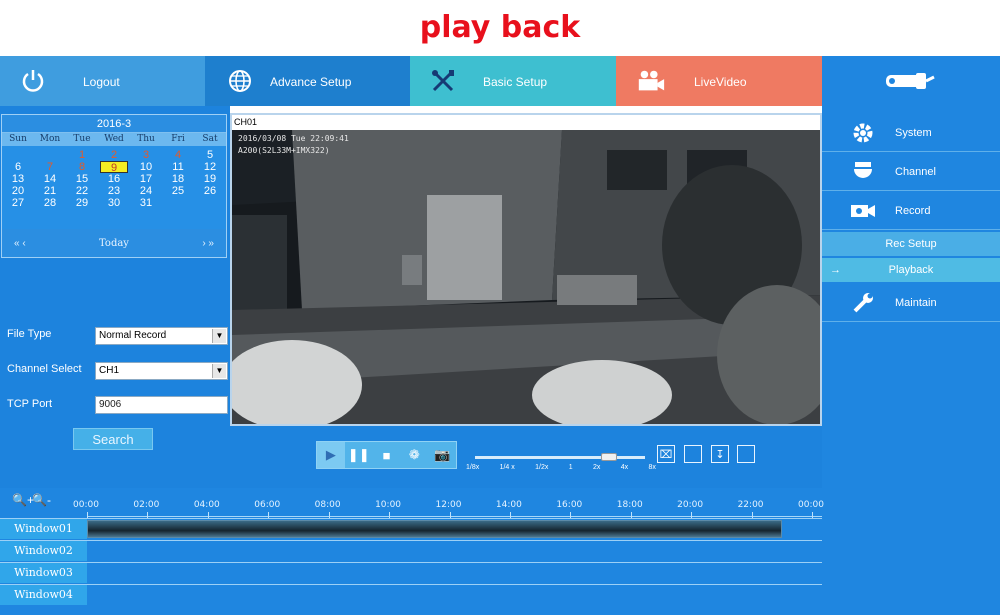  I want to click on calendar-day: 15, so click(82, 179).